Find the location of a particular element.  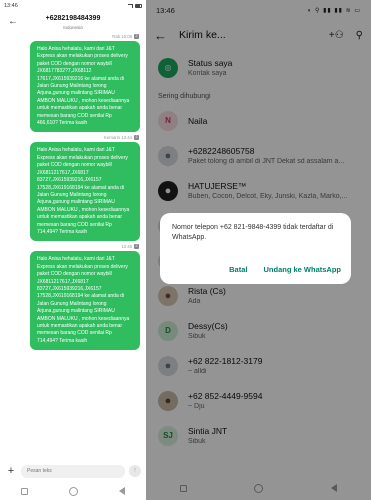

attach-plus-icon: + is located at coordinates (11, 471).